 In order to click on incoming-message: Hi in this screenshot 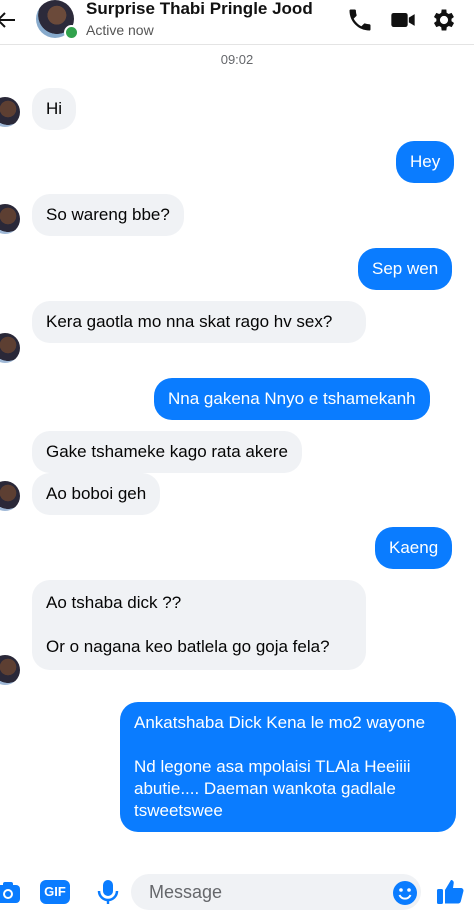, I will do `click(54, 109)`.